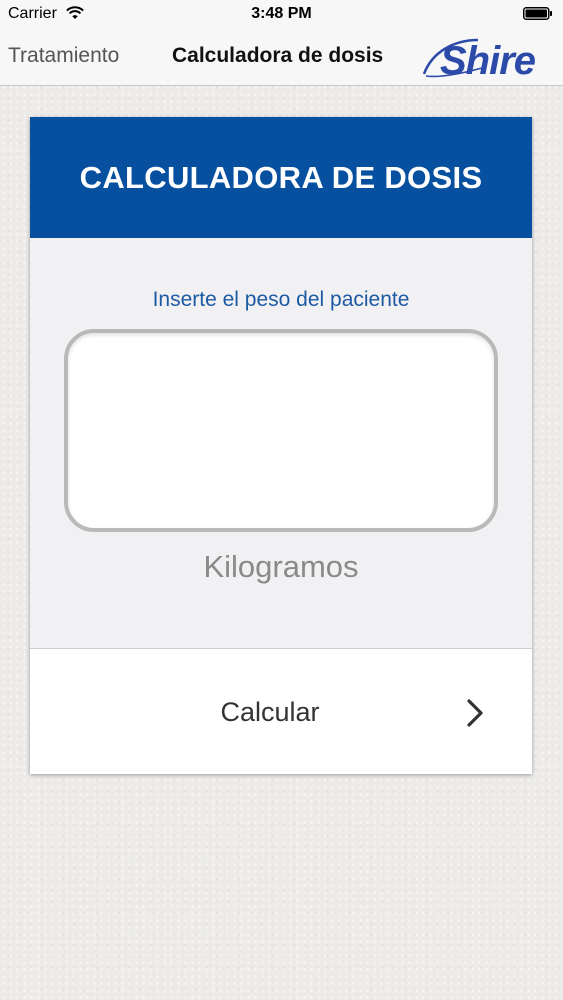  I want to click on status-bar: Carrier 3:48 PM, so click(281, 14).